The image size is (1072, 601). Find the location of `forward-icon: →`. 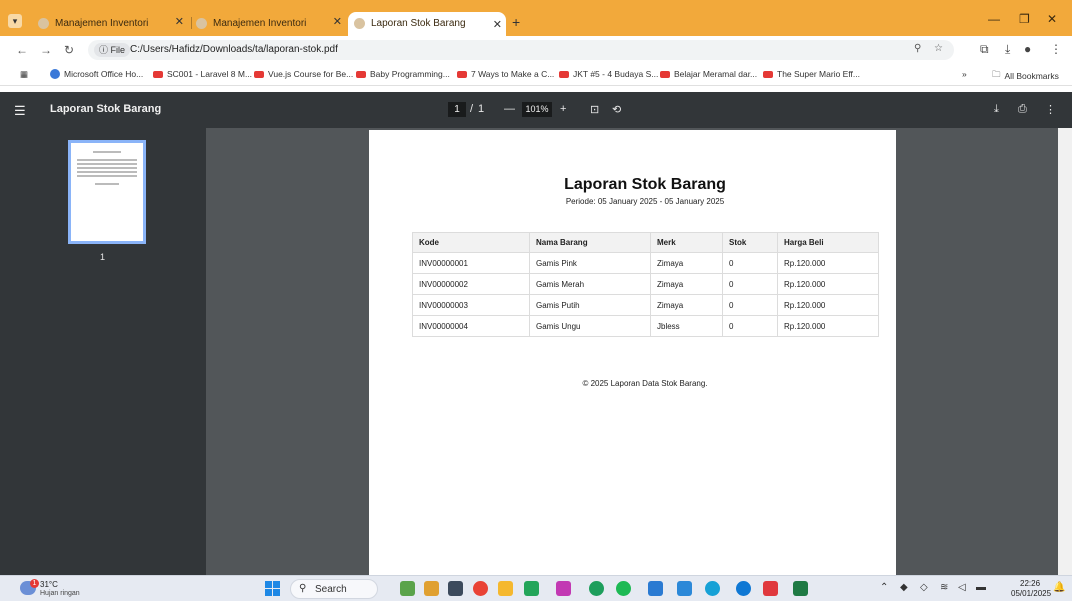

forward-icon: → is located at coordinates (46, 50).